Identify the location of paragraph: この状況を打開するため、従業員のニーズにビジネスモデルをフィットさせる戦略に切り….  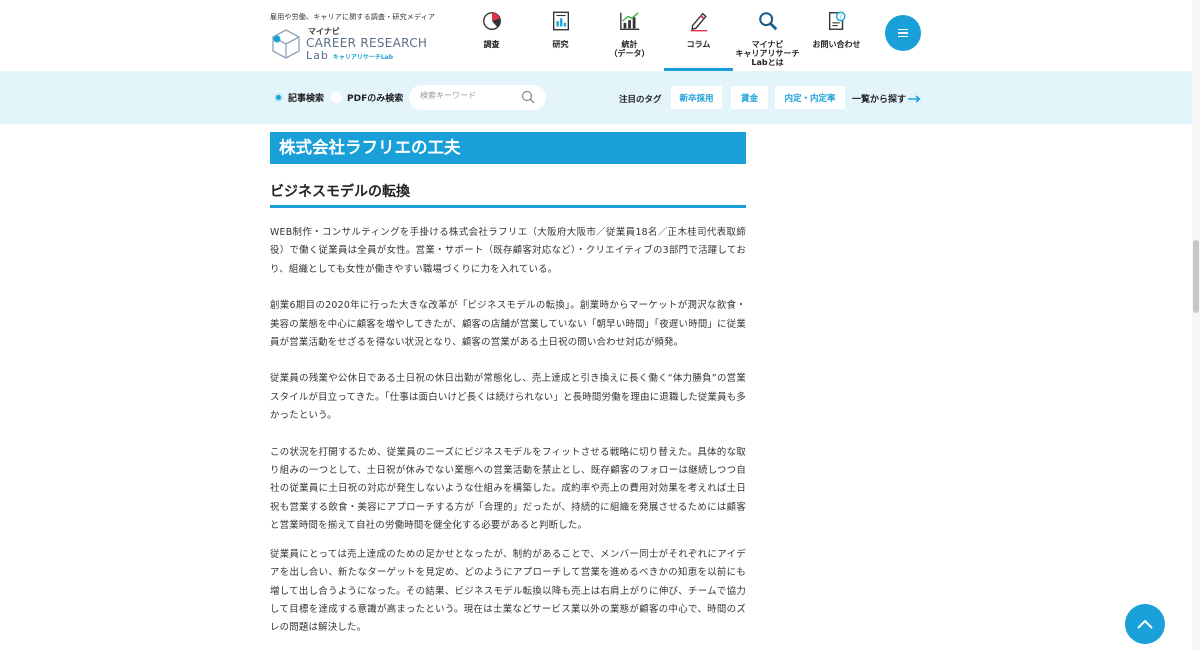
(508, 489).